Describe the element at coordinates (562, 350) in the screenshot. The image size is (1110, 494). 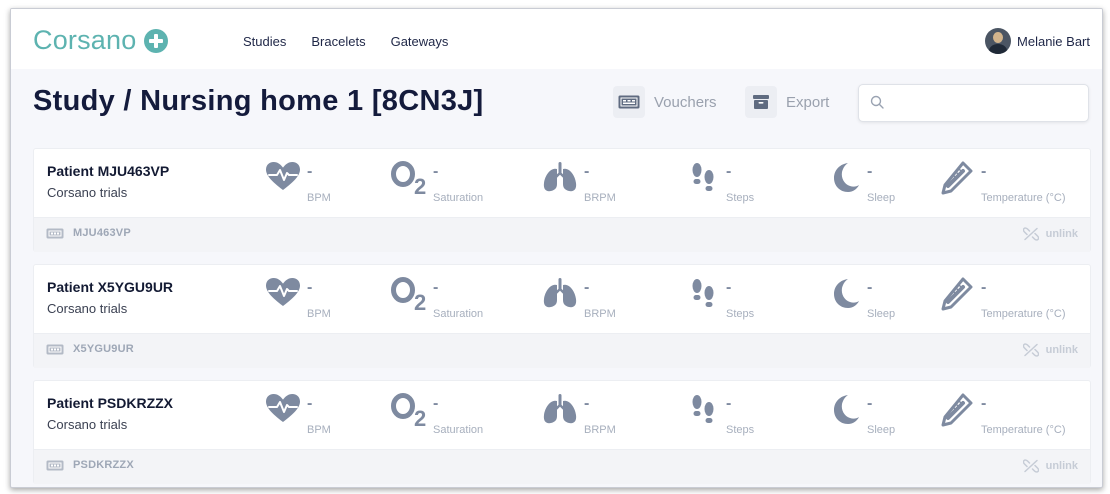
I see `patient-card-footer: X5YGU9UR unlink` at that location.